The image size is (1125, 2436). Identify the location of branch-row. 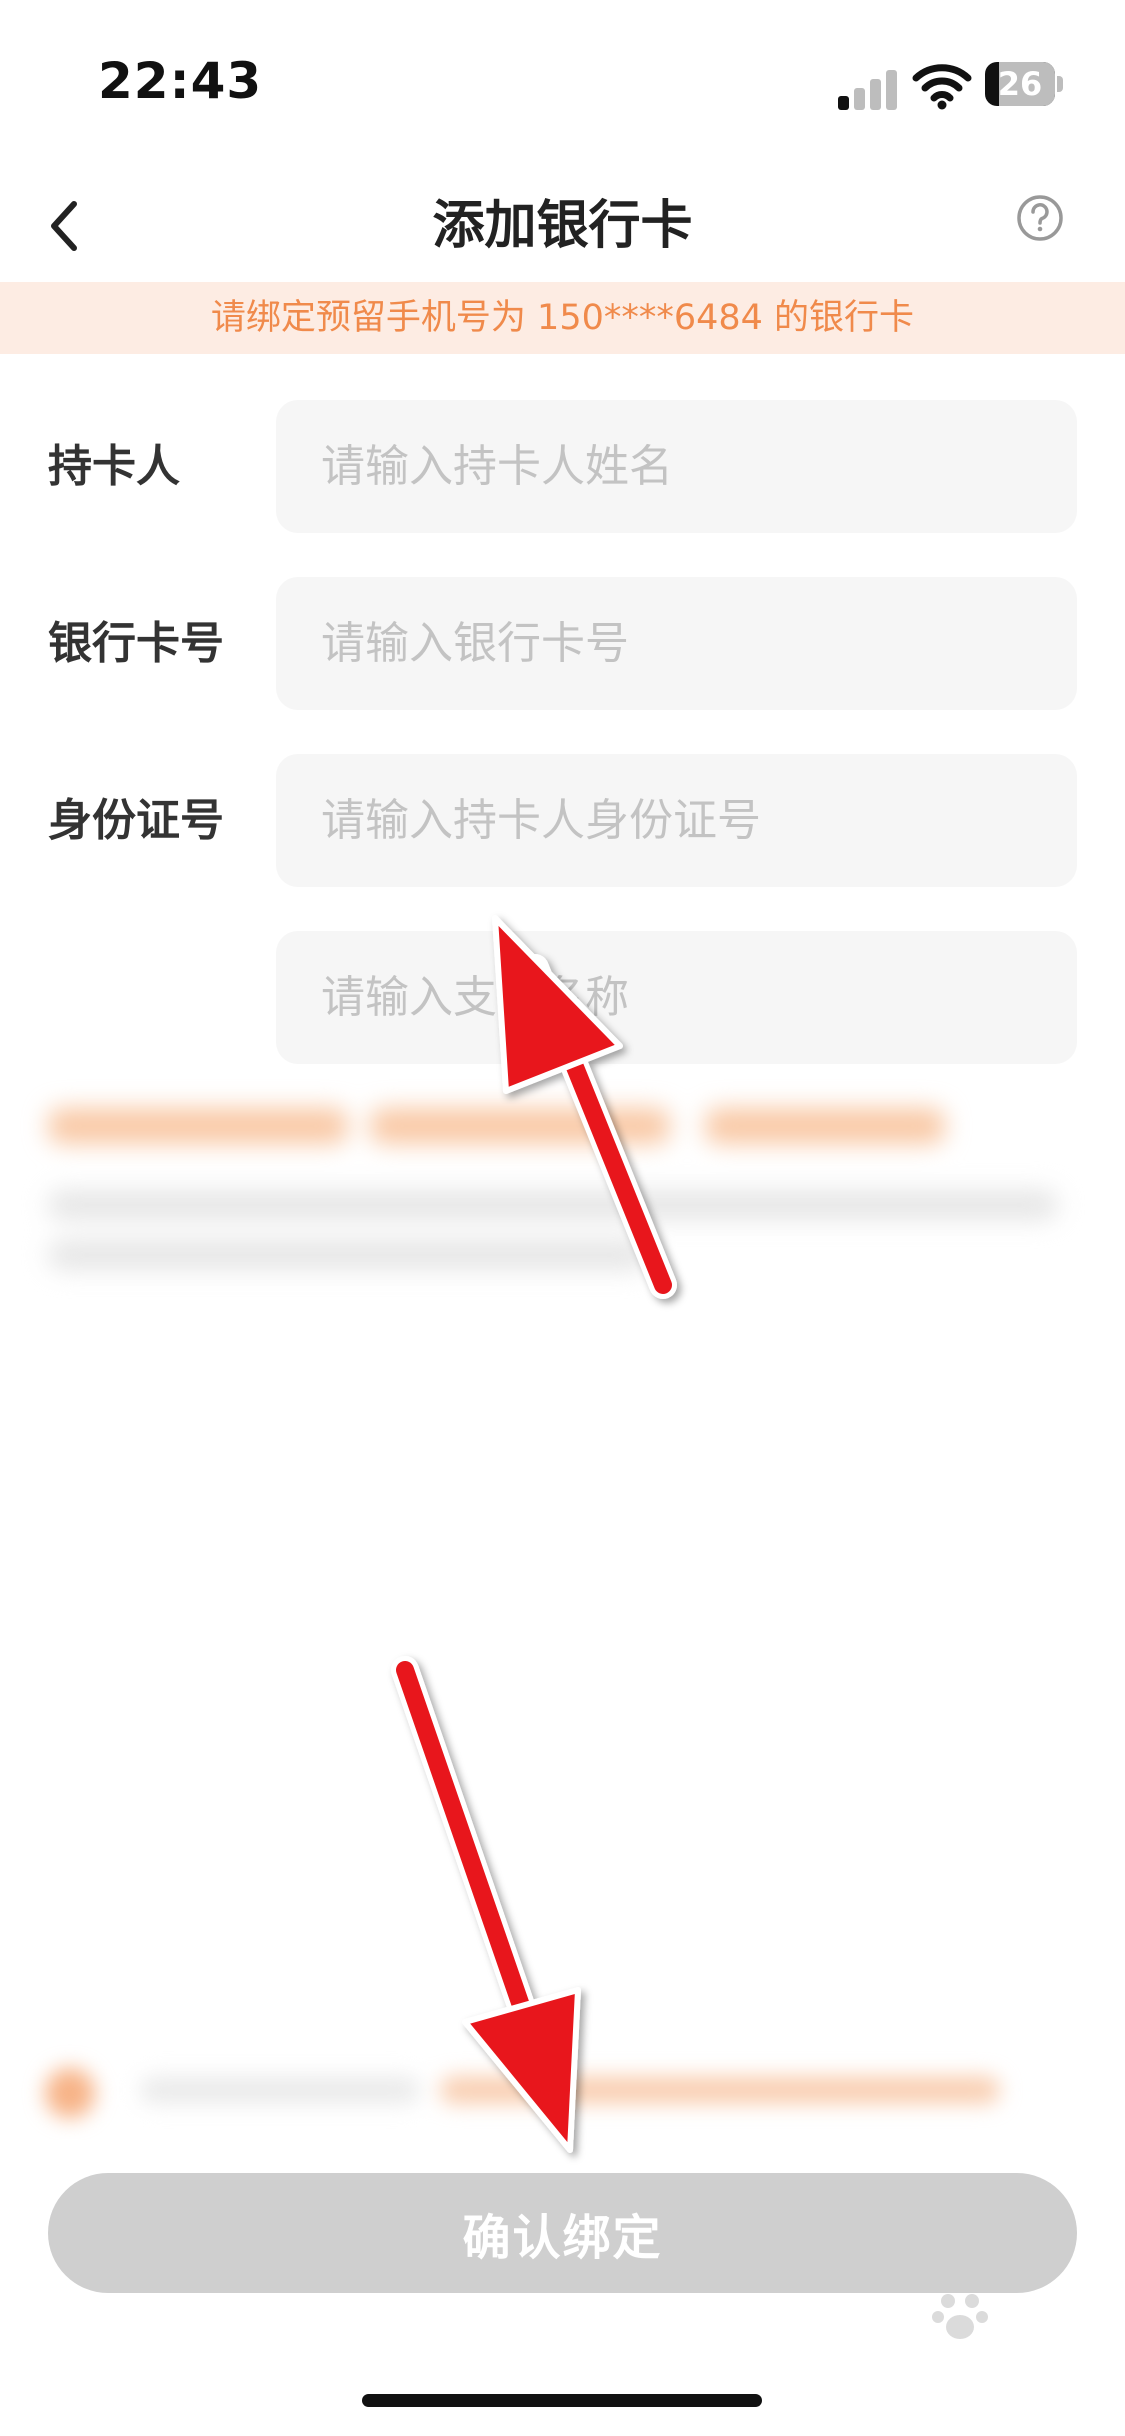
(562, 997).